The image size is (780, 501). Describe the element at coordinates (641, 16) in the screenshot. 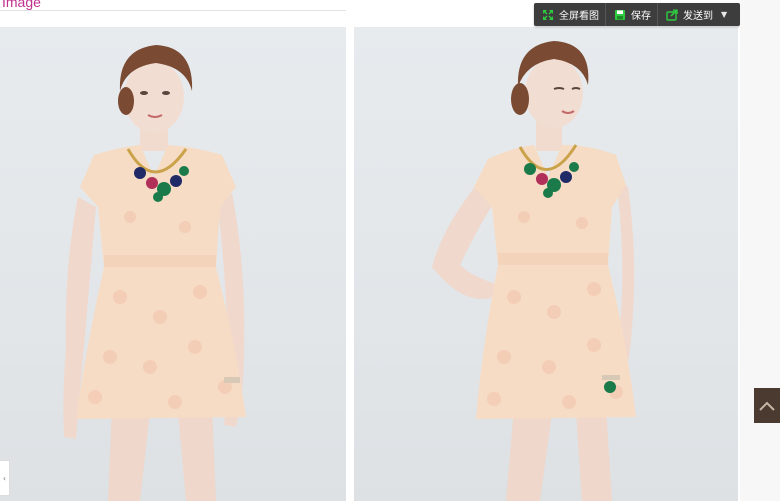

I see `save-label: 保存` at that location.